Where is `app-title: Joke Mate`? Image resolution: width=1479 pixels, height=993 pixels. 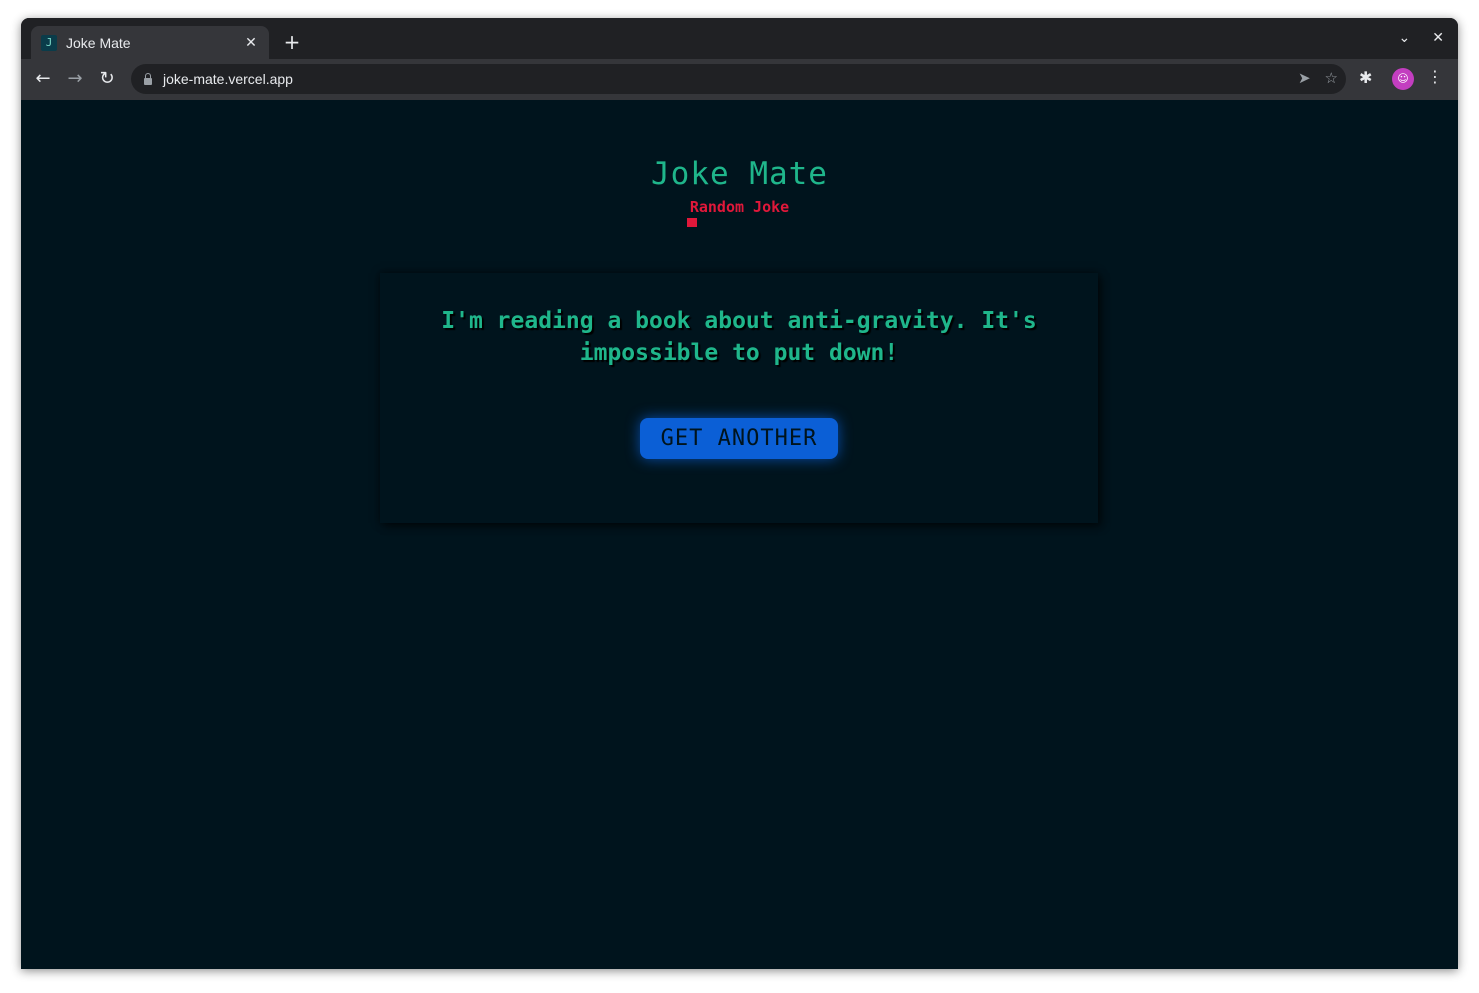 app-title: Joke Mate is located at coordinates (739, 174).